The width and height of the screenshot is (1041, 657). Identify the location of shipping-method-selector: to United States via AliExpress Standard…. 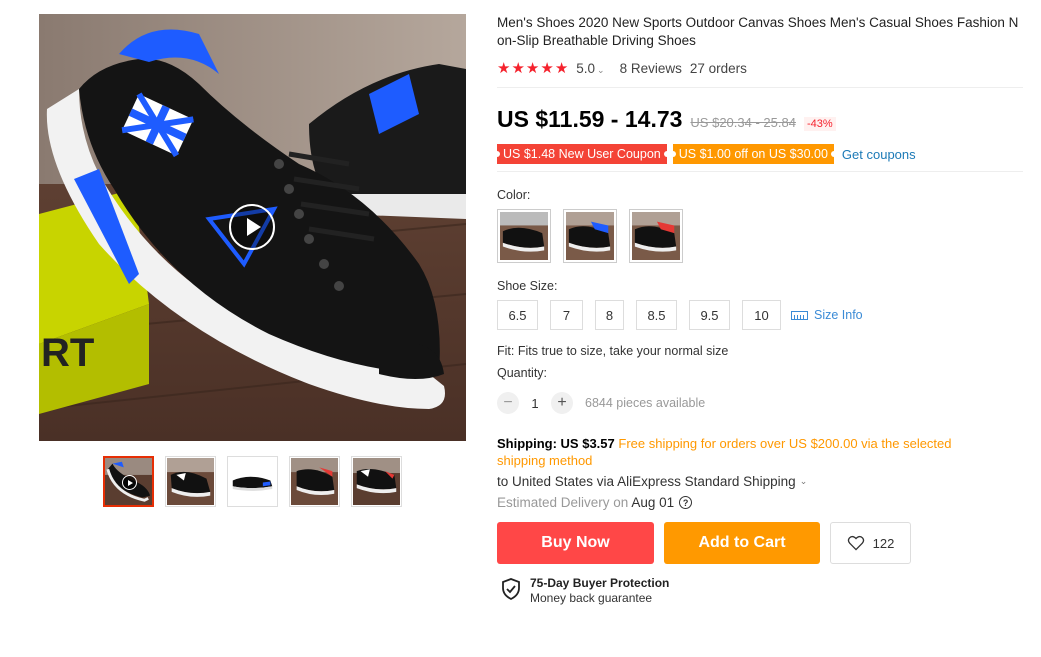
(760, 481).